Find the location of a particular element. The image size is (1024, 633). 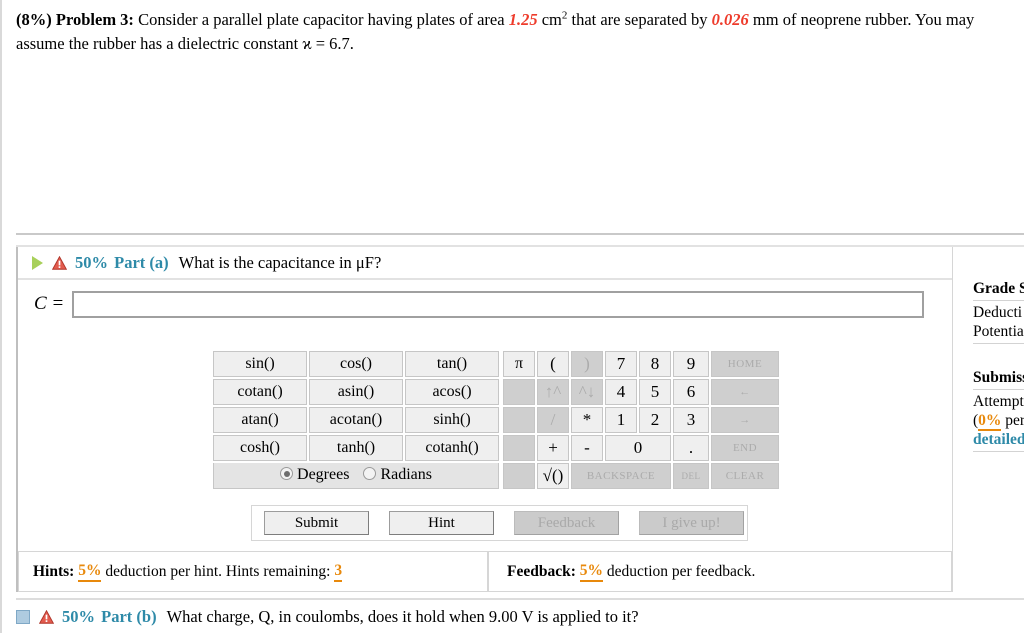

hint-button: Hint is located at coordinates (441, 523).